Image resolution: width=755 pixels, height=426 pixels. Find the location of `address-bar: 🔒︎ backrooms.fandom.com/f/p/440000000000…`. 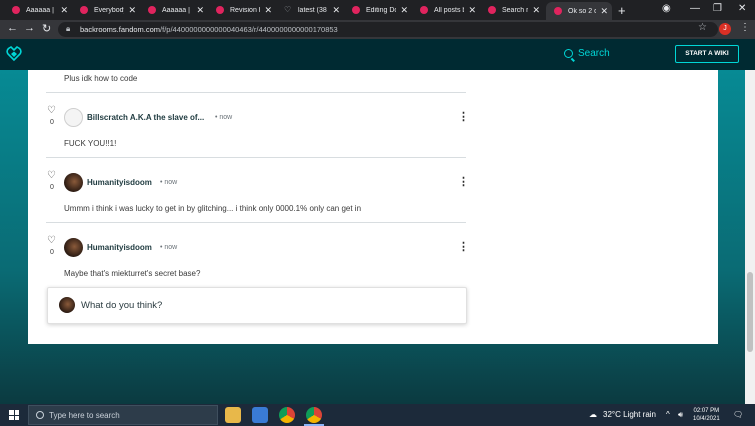

address-bar: 🔒︎ backrooms.fandom.com/f/p/440000000000… is located at coordinates (388, 29).